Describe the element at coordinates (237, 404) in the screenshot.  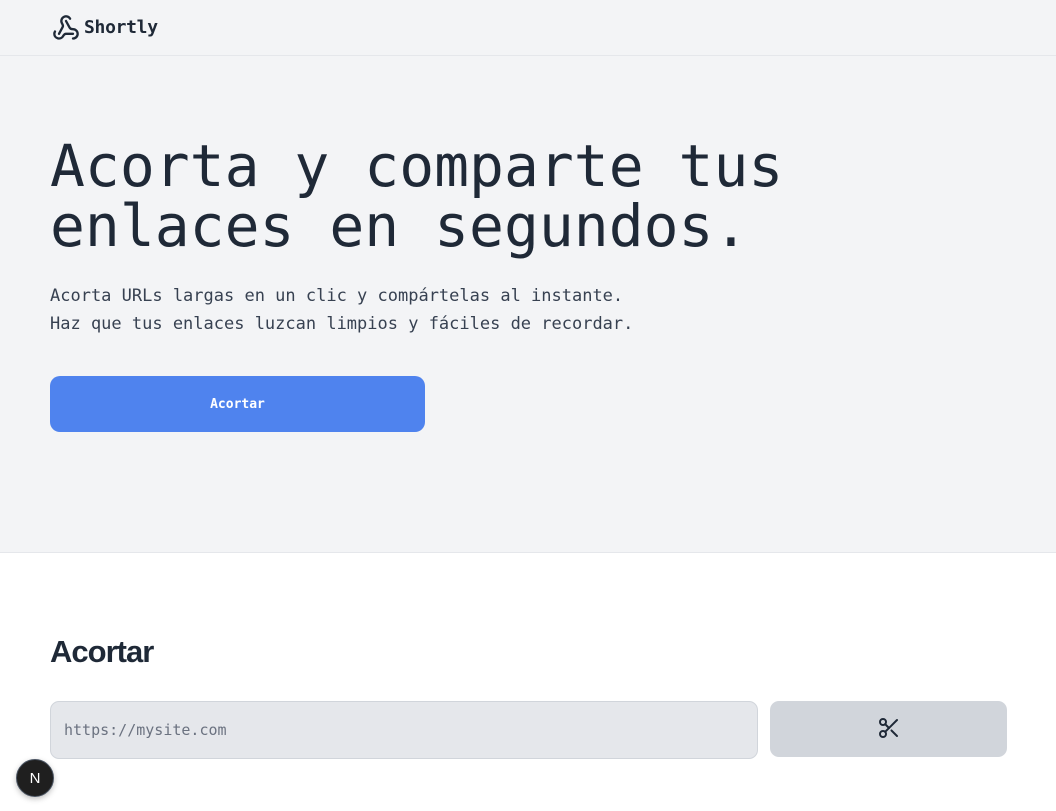
I see `hero-shorten-button: Acortar` at that location.